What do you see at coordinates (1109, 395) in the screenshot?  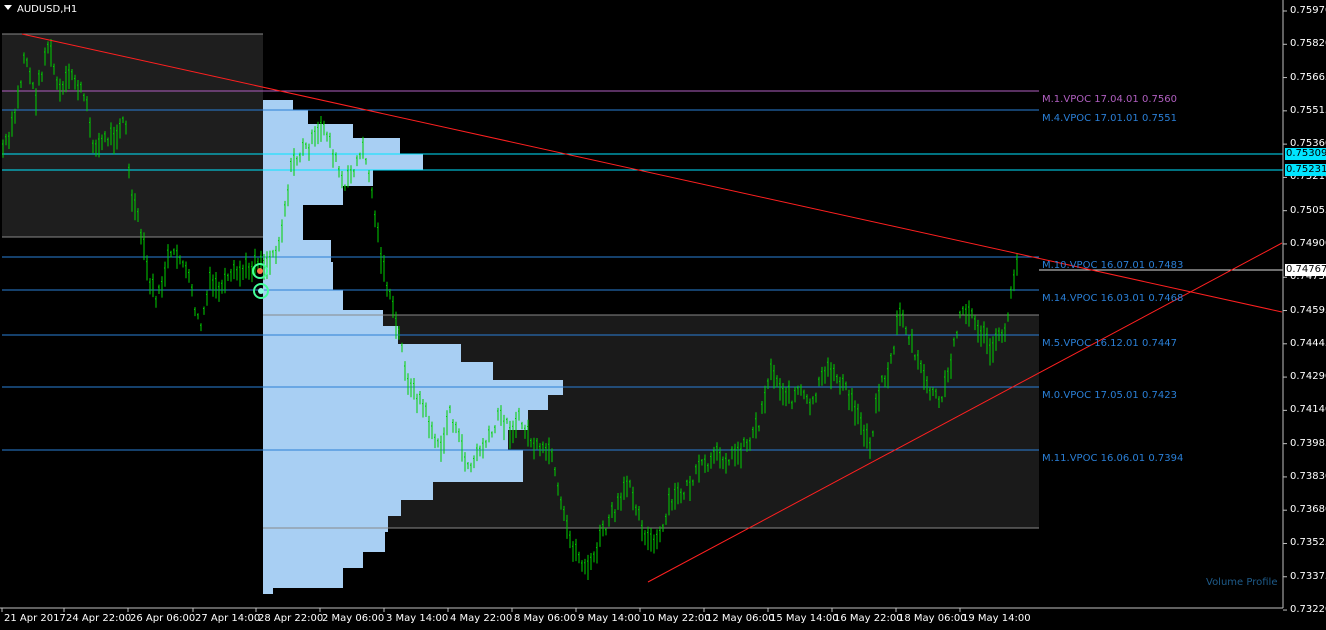 I see `vpoc-label: M.0.VPOC 17.05.01 0.7423` at bounding box center [1109, 395].